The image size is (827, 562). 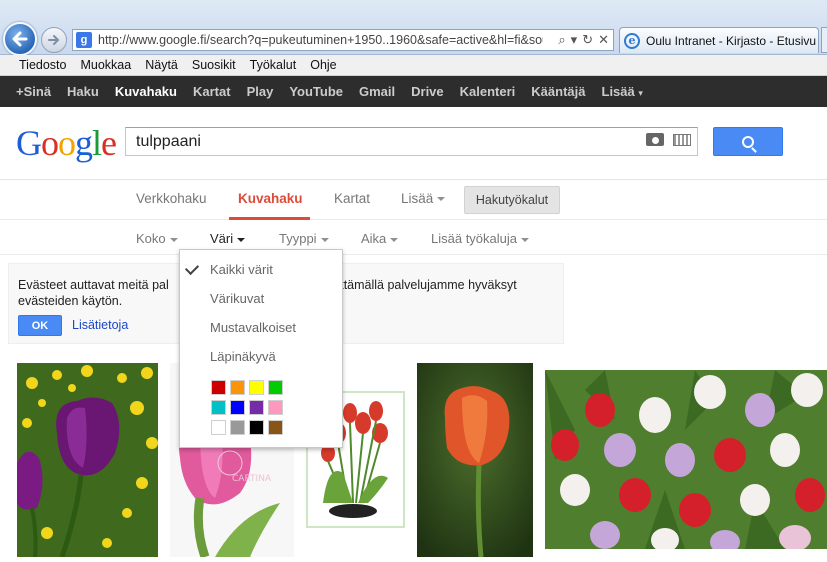 I want to click on tools-bar: Koko Väri Tyyppi Aika Lisää työkaluja, so click(x=413, y=238).